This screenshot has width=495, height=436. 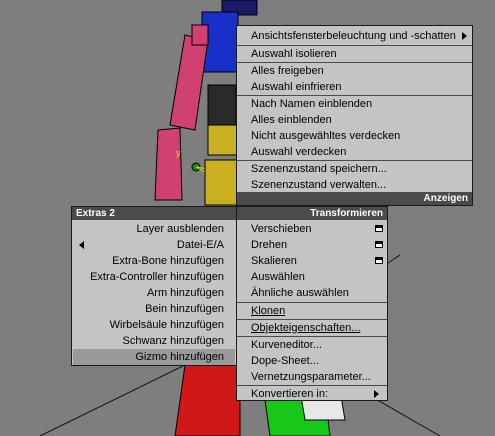 What do you see at coordinates (189, 82) in the screenshot?
I see `upper-arm` at bounding box center [189, 82].